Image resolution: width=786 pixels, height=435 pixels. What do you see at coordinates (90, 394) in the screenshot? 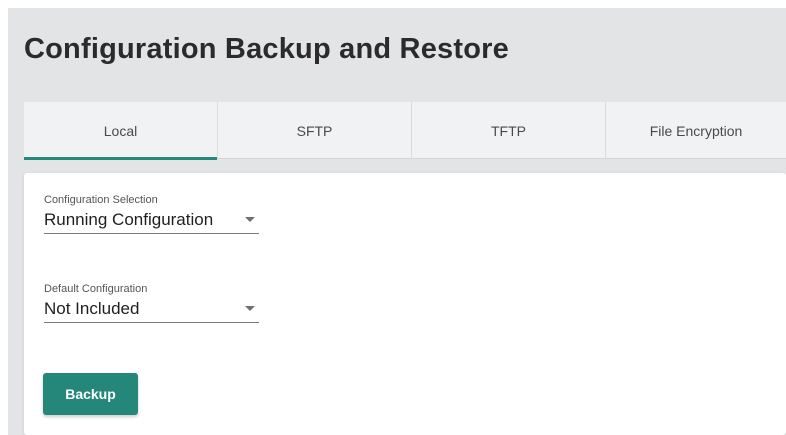
I see `backup-button: Backup` at bounding box center [90, 394].